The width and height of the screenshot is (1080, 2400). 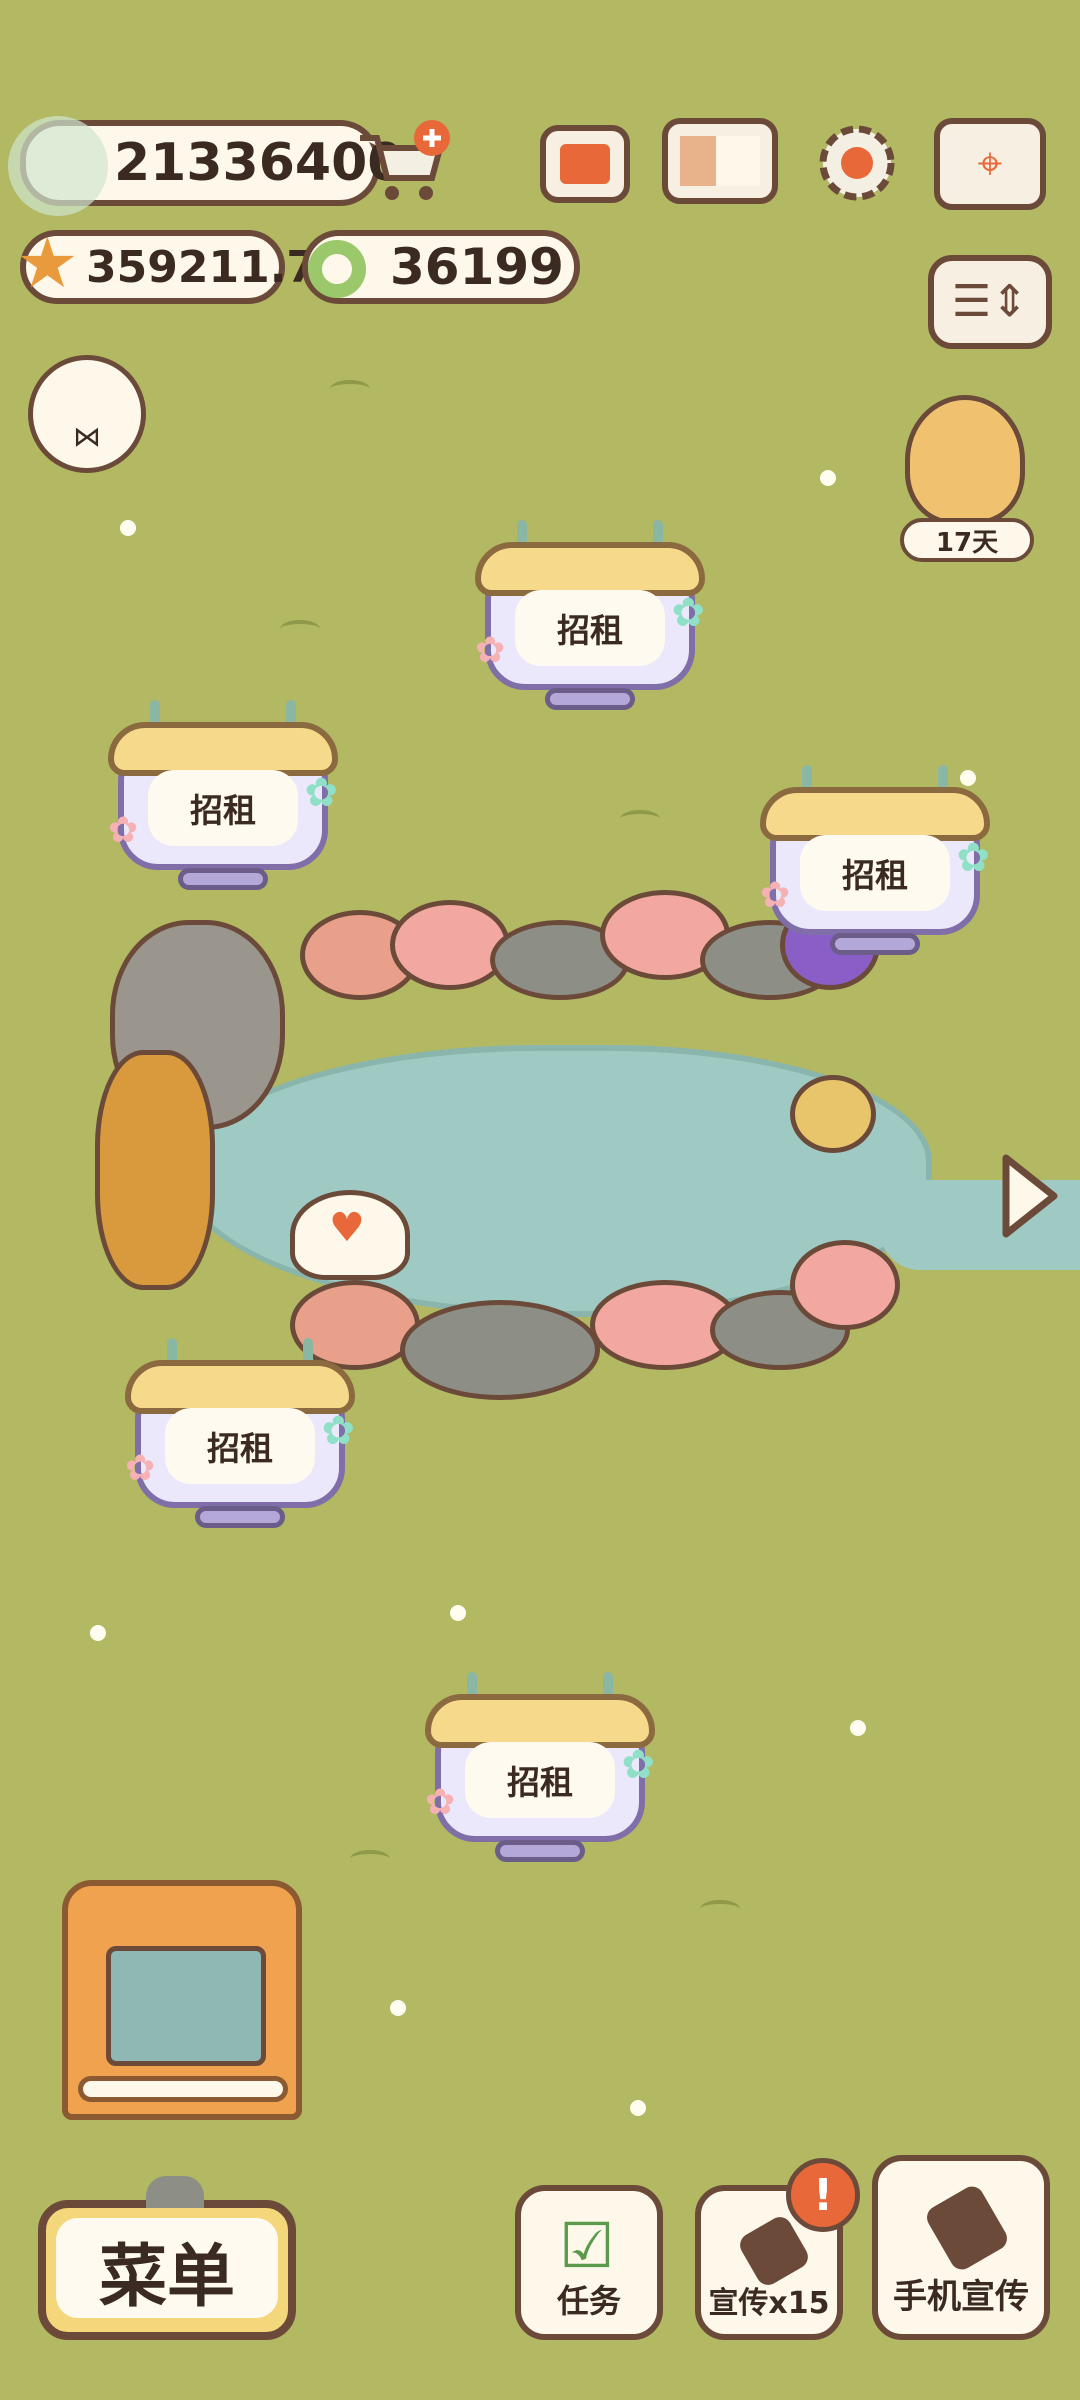 I want to click on aquarium-tank, so click(x=186, y=2006).